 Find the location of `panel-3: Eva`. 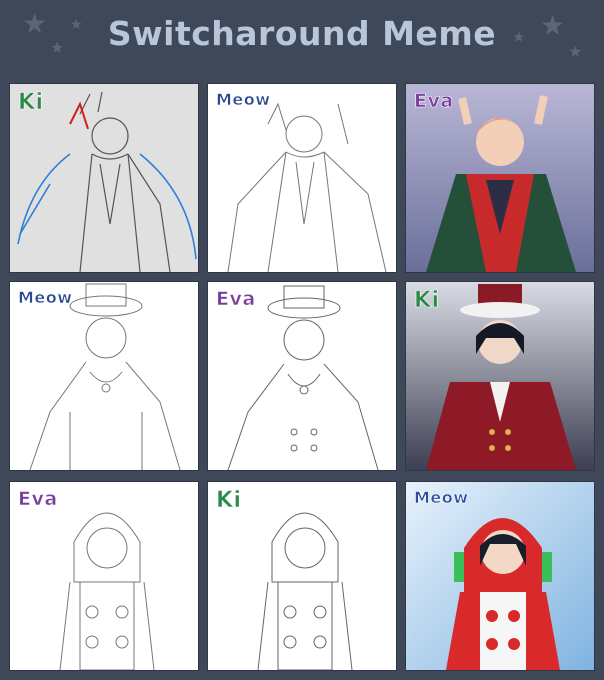

panel-3: Eva is located at coordinates (500, 178).